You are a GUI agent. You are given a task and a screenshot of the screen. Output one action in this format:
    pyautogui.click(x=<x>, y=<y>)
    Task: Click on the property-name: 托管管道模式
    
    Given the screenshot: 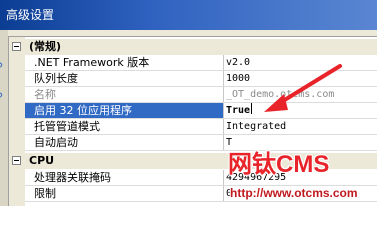 What is the action you would take?
    pyautogui.click(x=67, y=126)
    